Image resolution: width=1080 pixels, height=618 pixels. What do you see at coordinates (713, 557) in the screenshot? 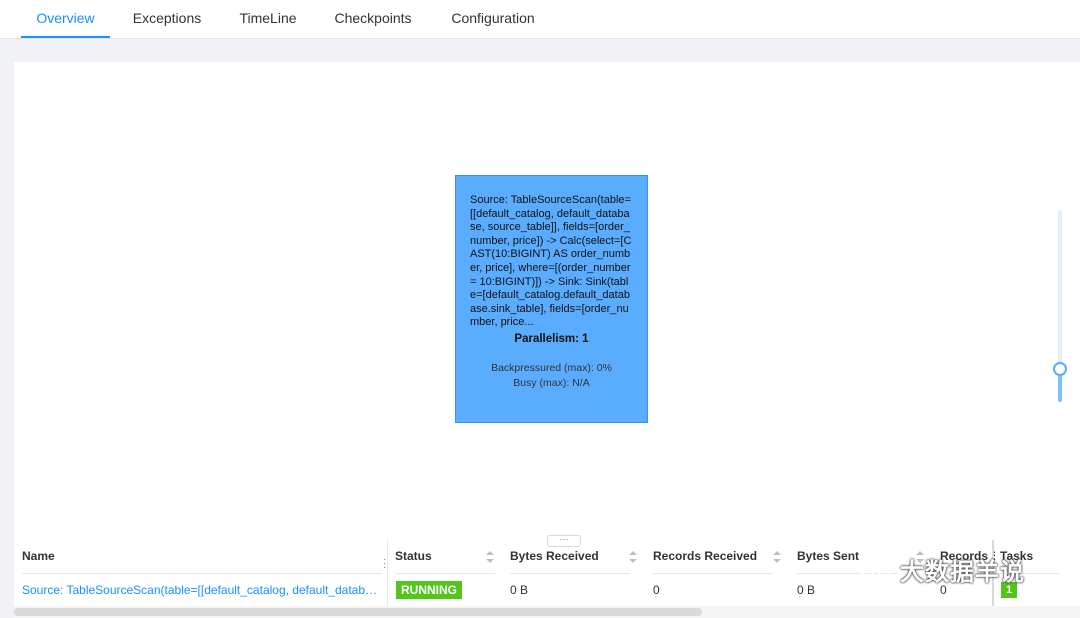
I see `column-header-records-received: Records Received` at bounding box center [713, 557].